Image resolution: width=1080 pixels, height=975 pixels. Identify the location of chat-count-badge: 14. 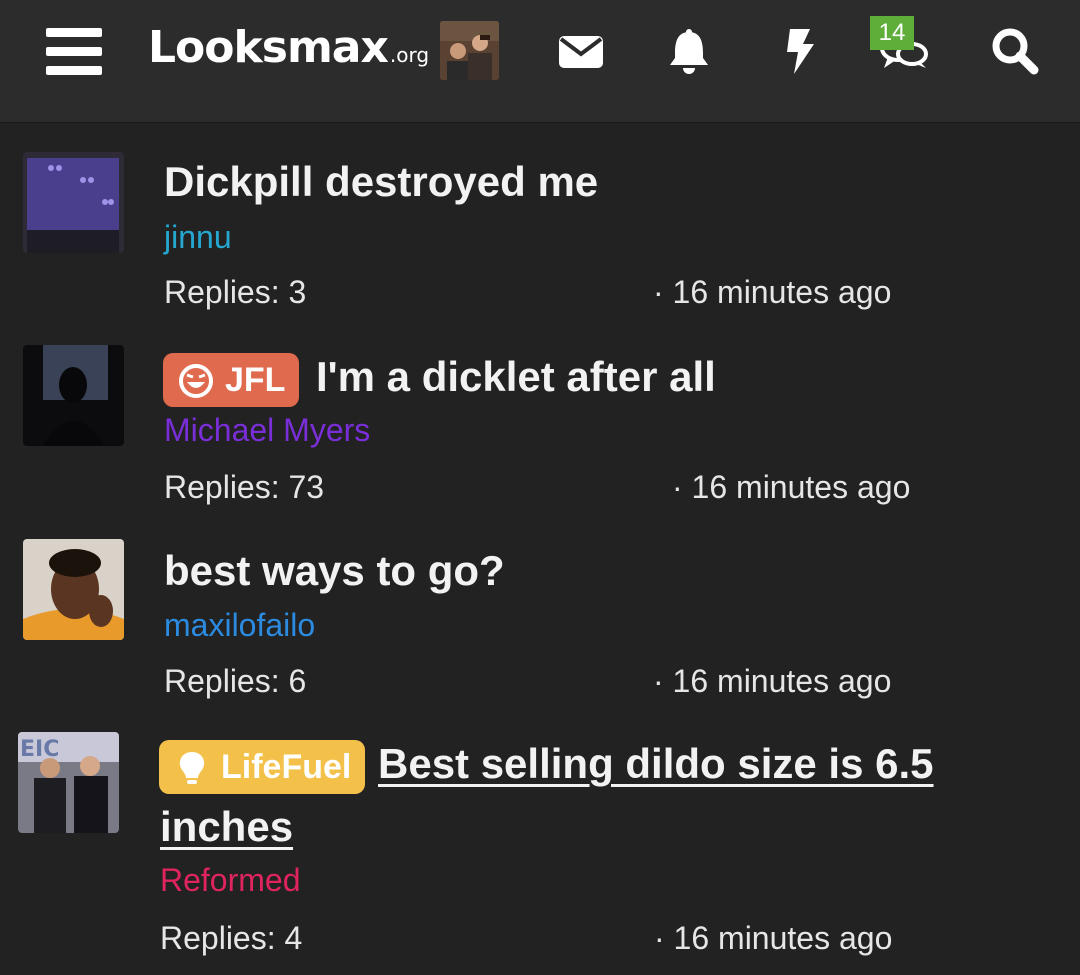
(892, 33).